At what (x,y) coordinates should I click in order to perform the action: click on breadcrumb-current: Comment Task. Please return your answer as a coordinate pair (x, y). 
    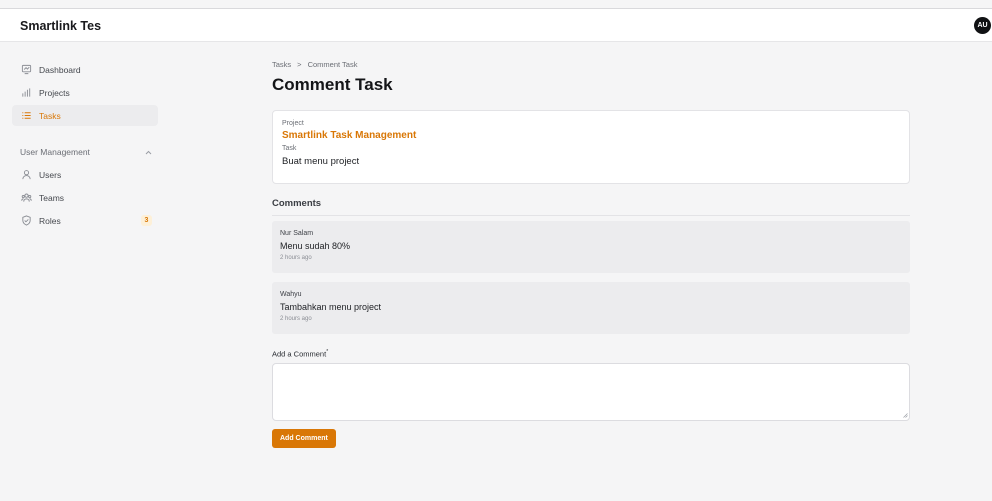
    Looking at the image, I should click on (332, 64).